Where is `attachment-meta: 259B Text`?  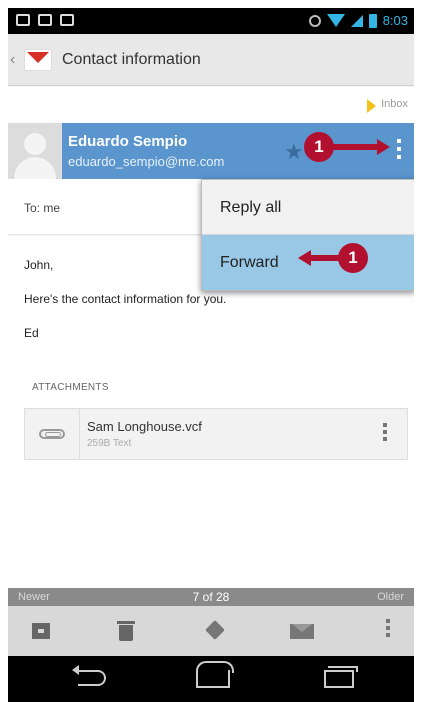 attachment-meta: 259B Text is located at coordinates (109, 443).